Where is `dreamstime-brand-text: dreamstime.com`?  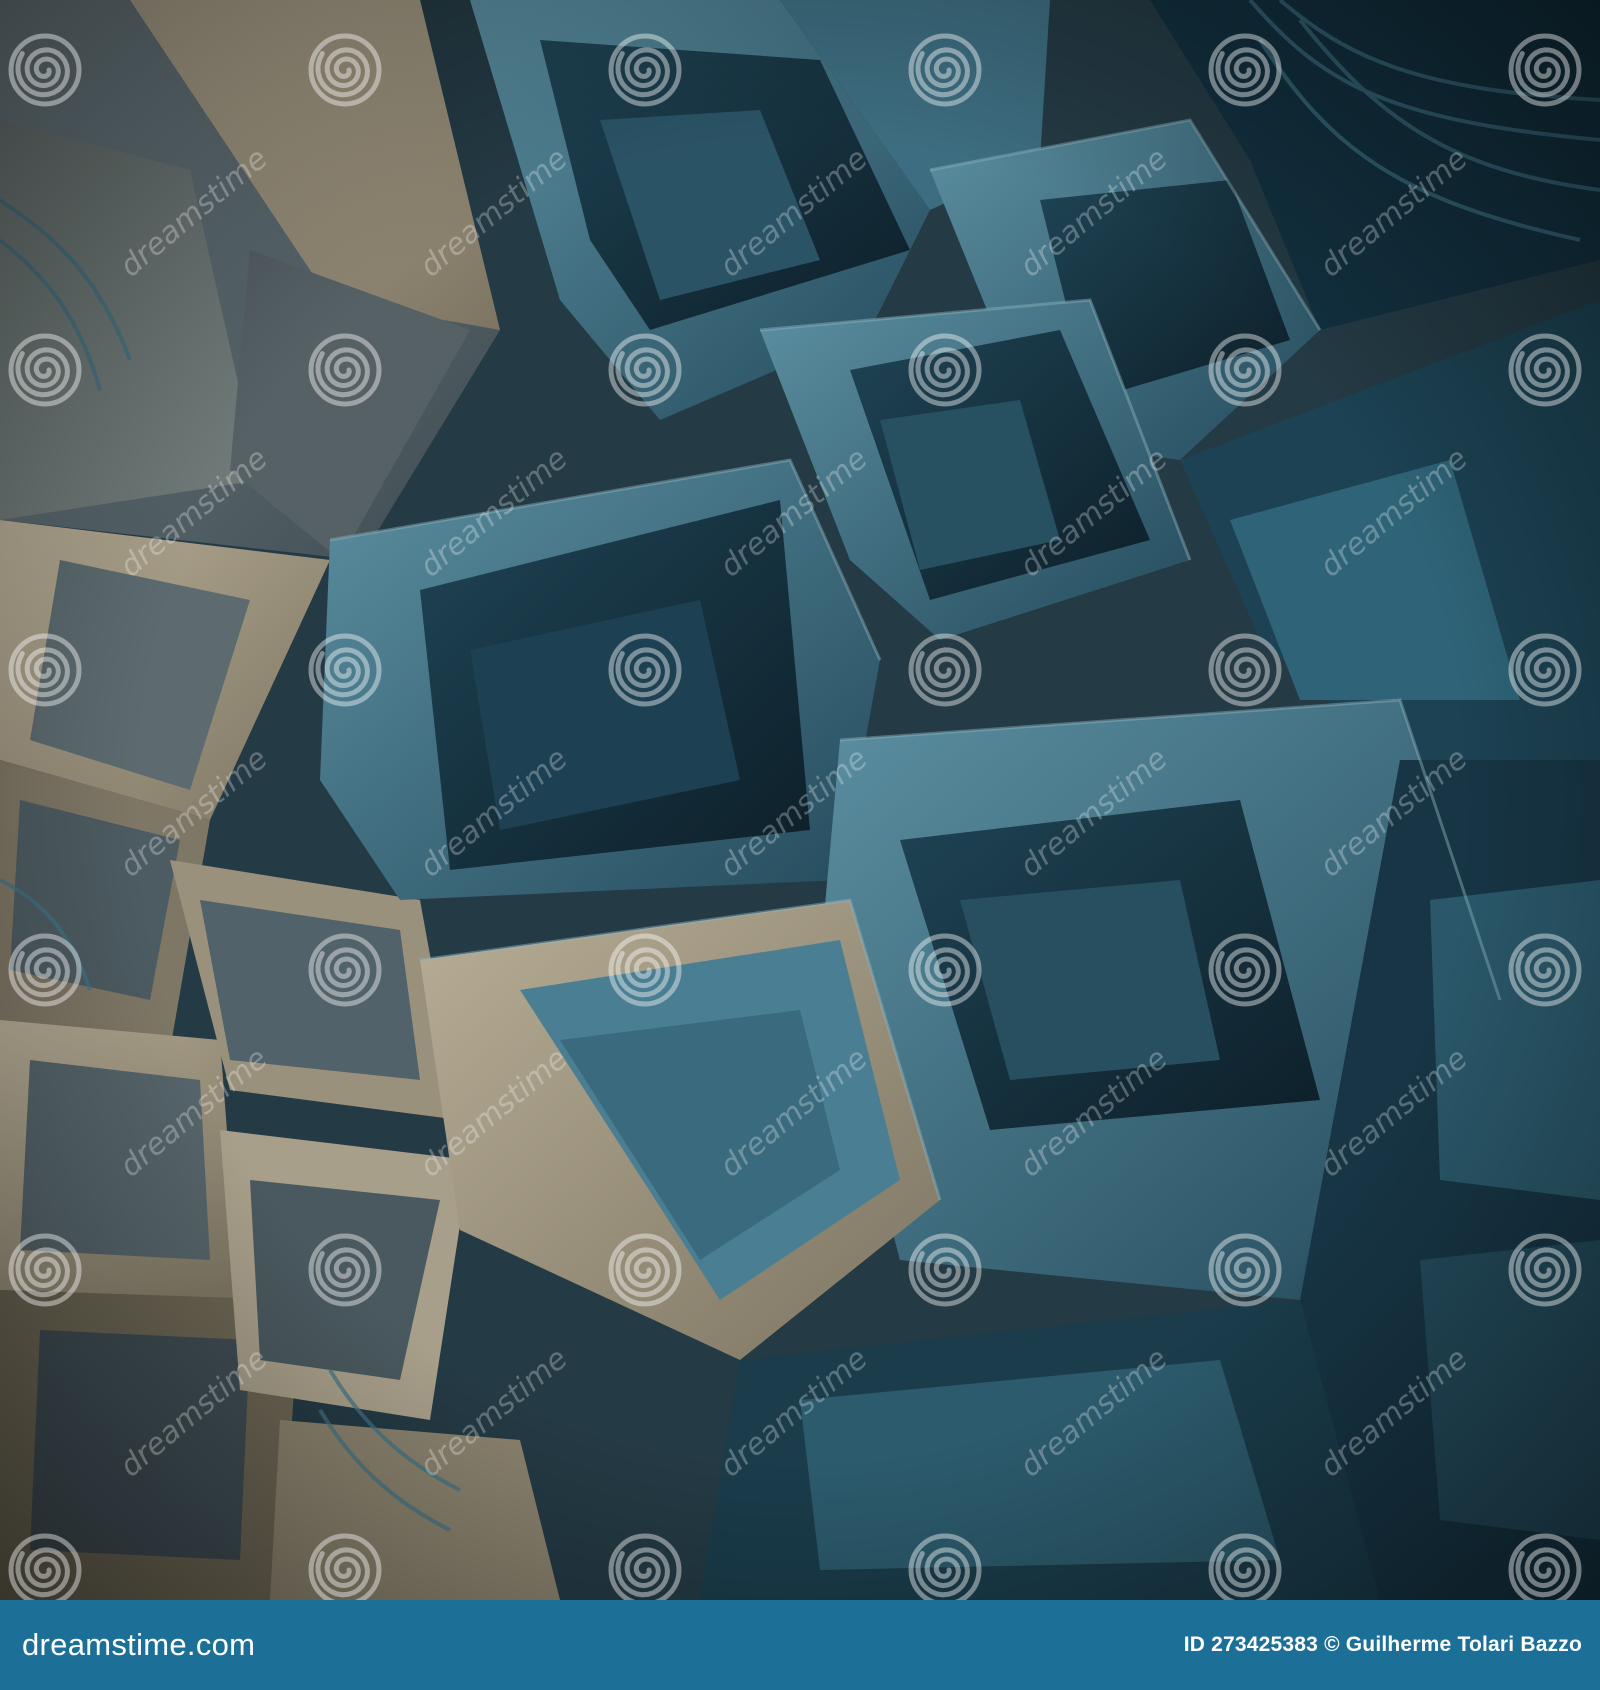
dreamstime-brand-text: dreamstime.com is located at coordinates (138, 1645).